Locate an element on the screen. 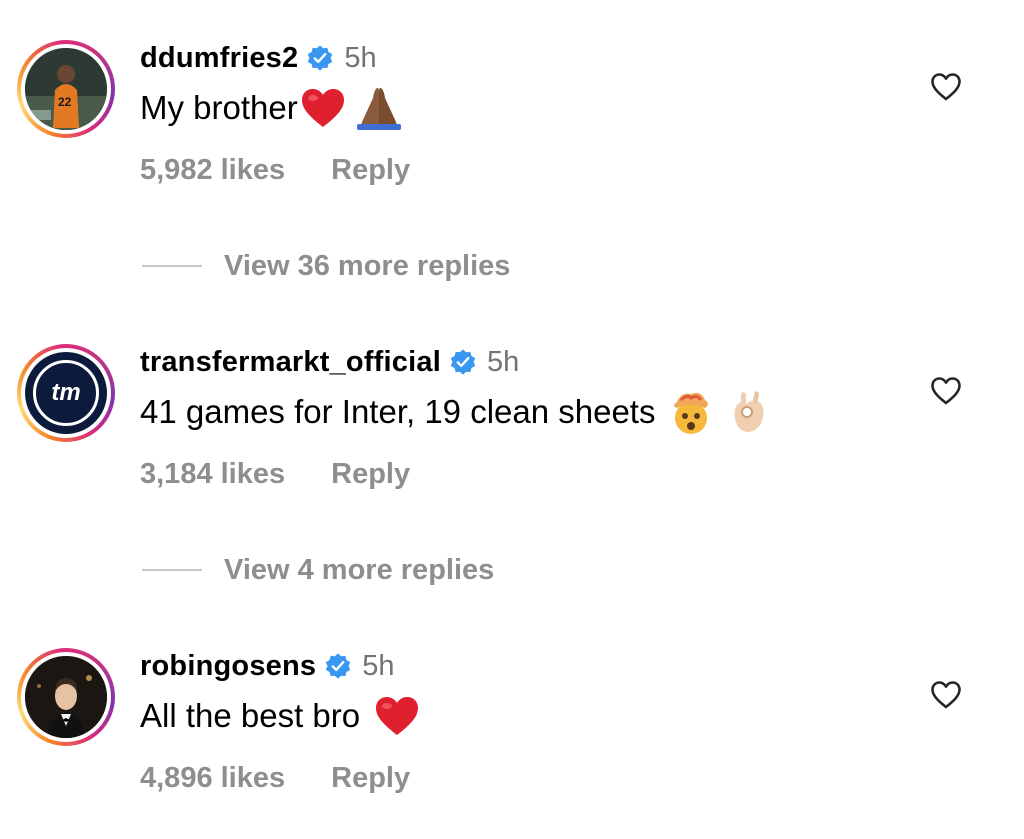 This screenshot has height=839, width=1024. avatar-story-ring: 22 is located at coordinates (66, 89).